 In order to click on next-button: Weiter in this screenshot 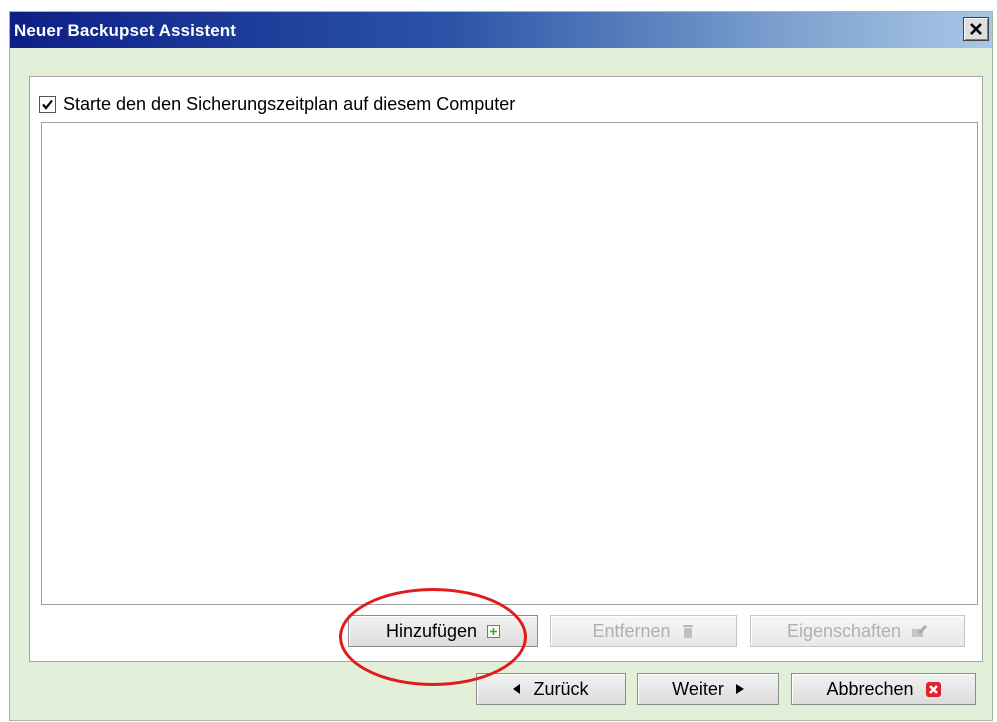, I will do `click(708, 689)`.